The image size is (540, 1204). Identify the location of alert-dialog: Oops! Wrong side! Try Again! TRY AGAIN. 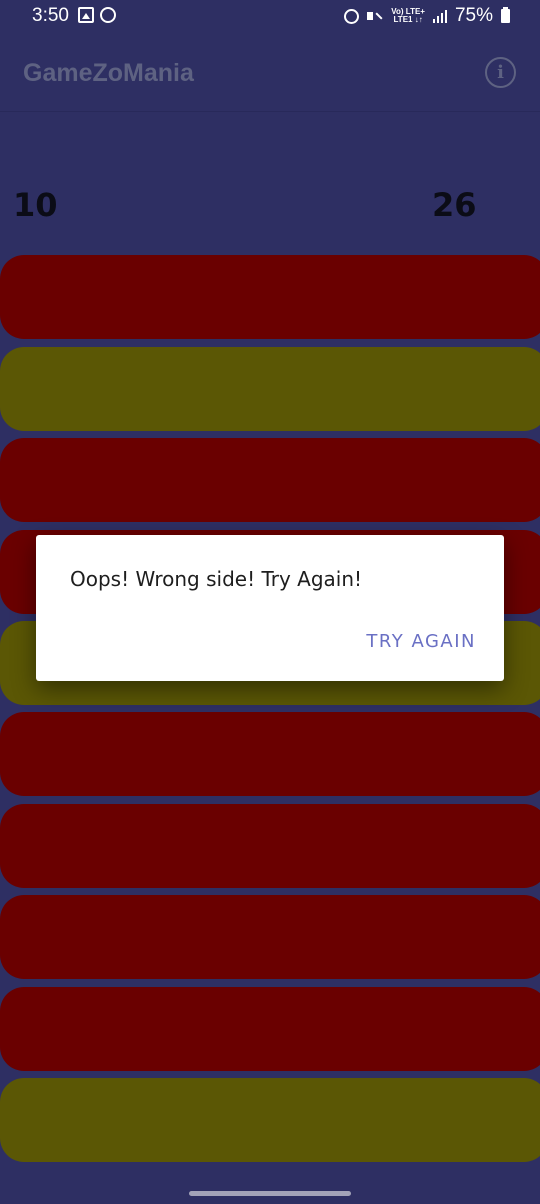
(270, 608).